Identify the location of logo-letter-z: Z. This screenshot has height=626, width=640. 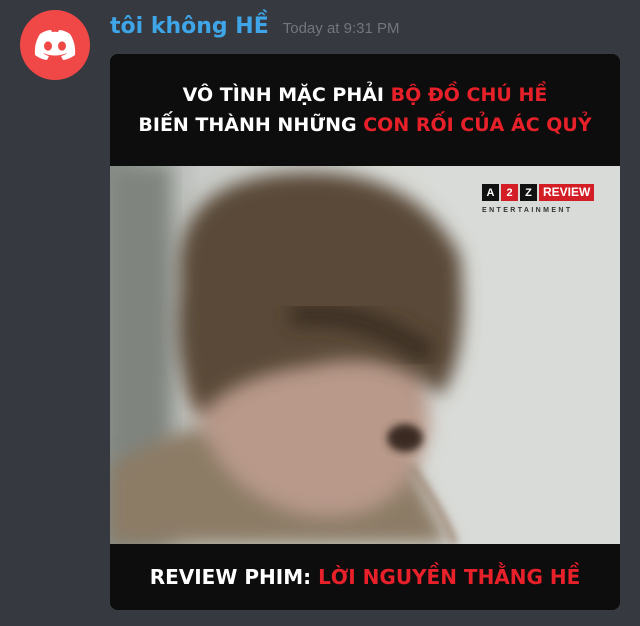
(528, 192).